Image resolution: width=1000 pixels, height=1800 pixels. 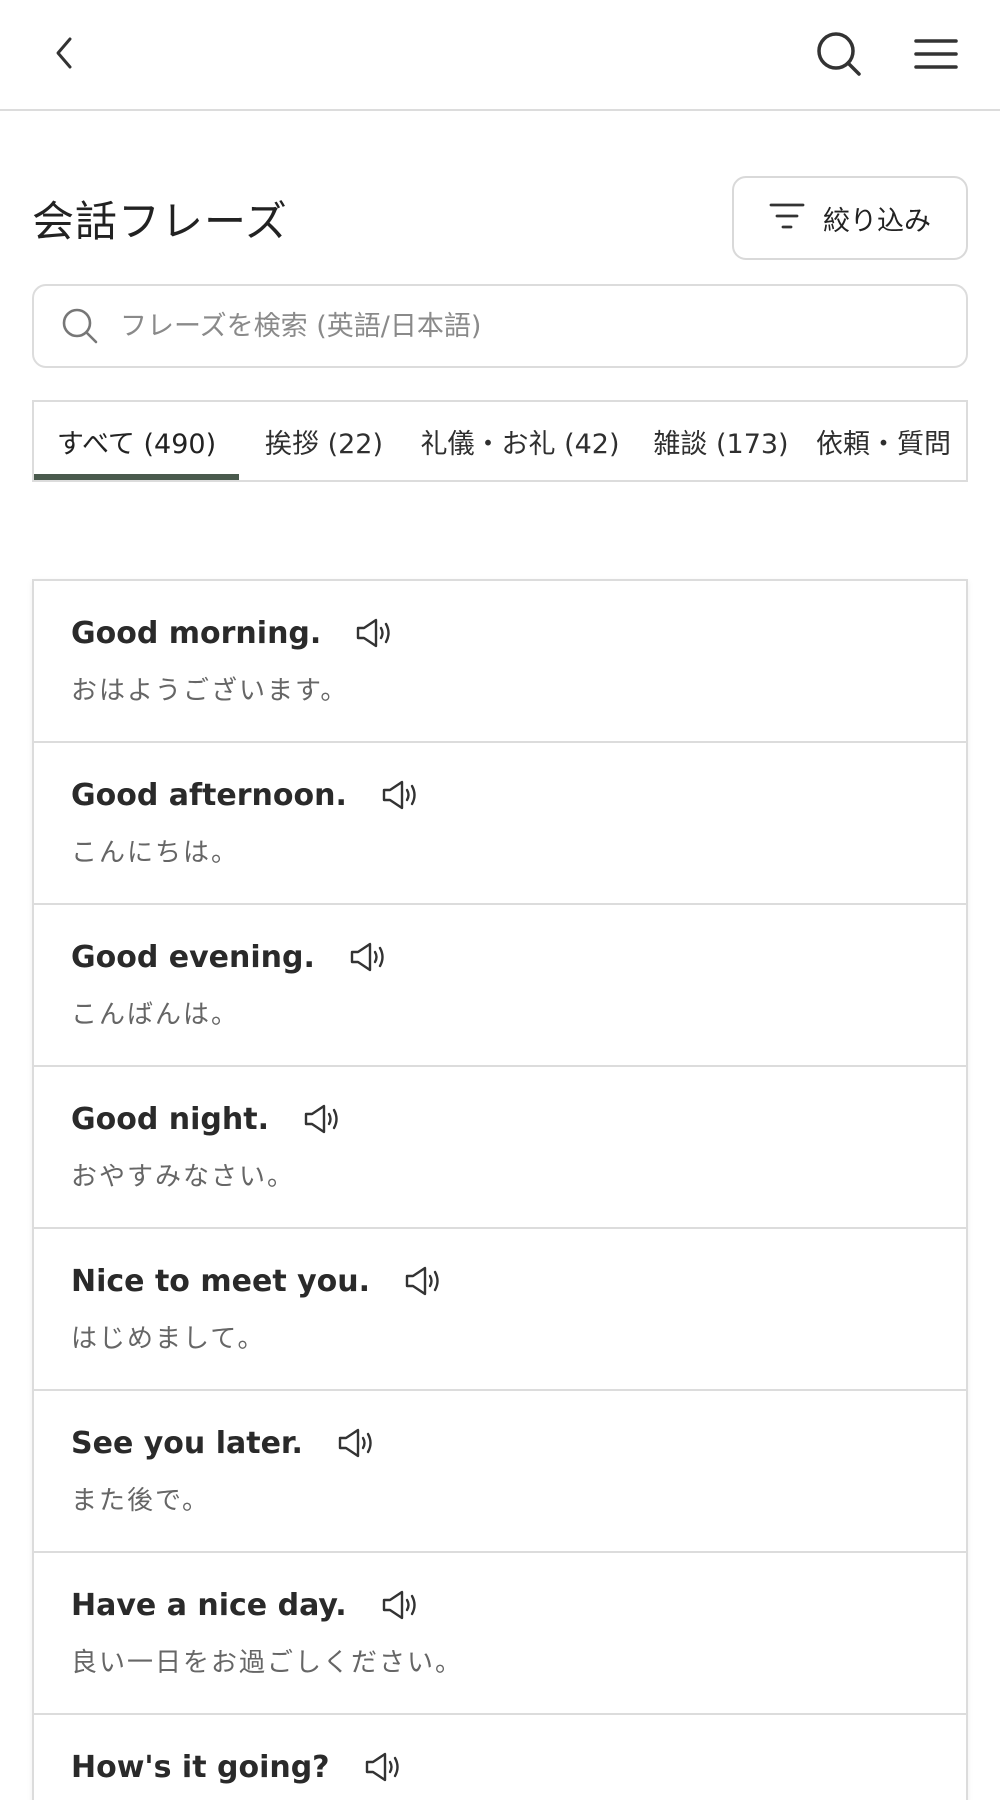 I want to click on phrase-japanese: こんばんは。, so click(x=155, y=1015).